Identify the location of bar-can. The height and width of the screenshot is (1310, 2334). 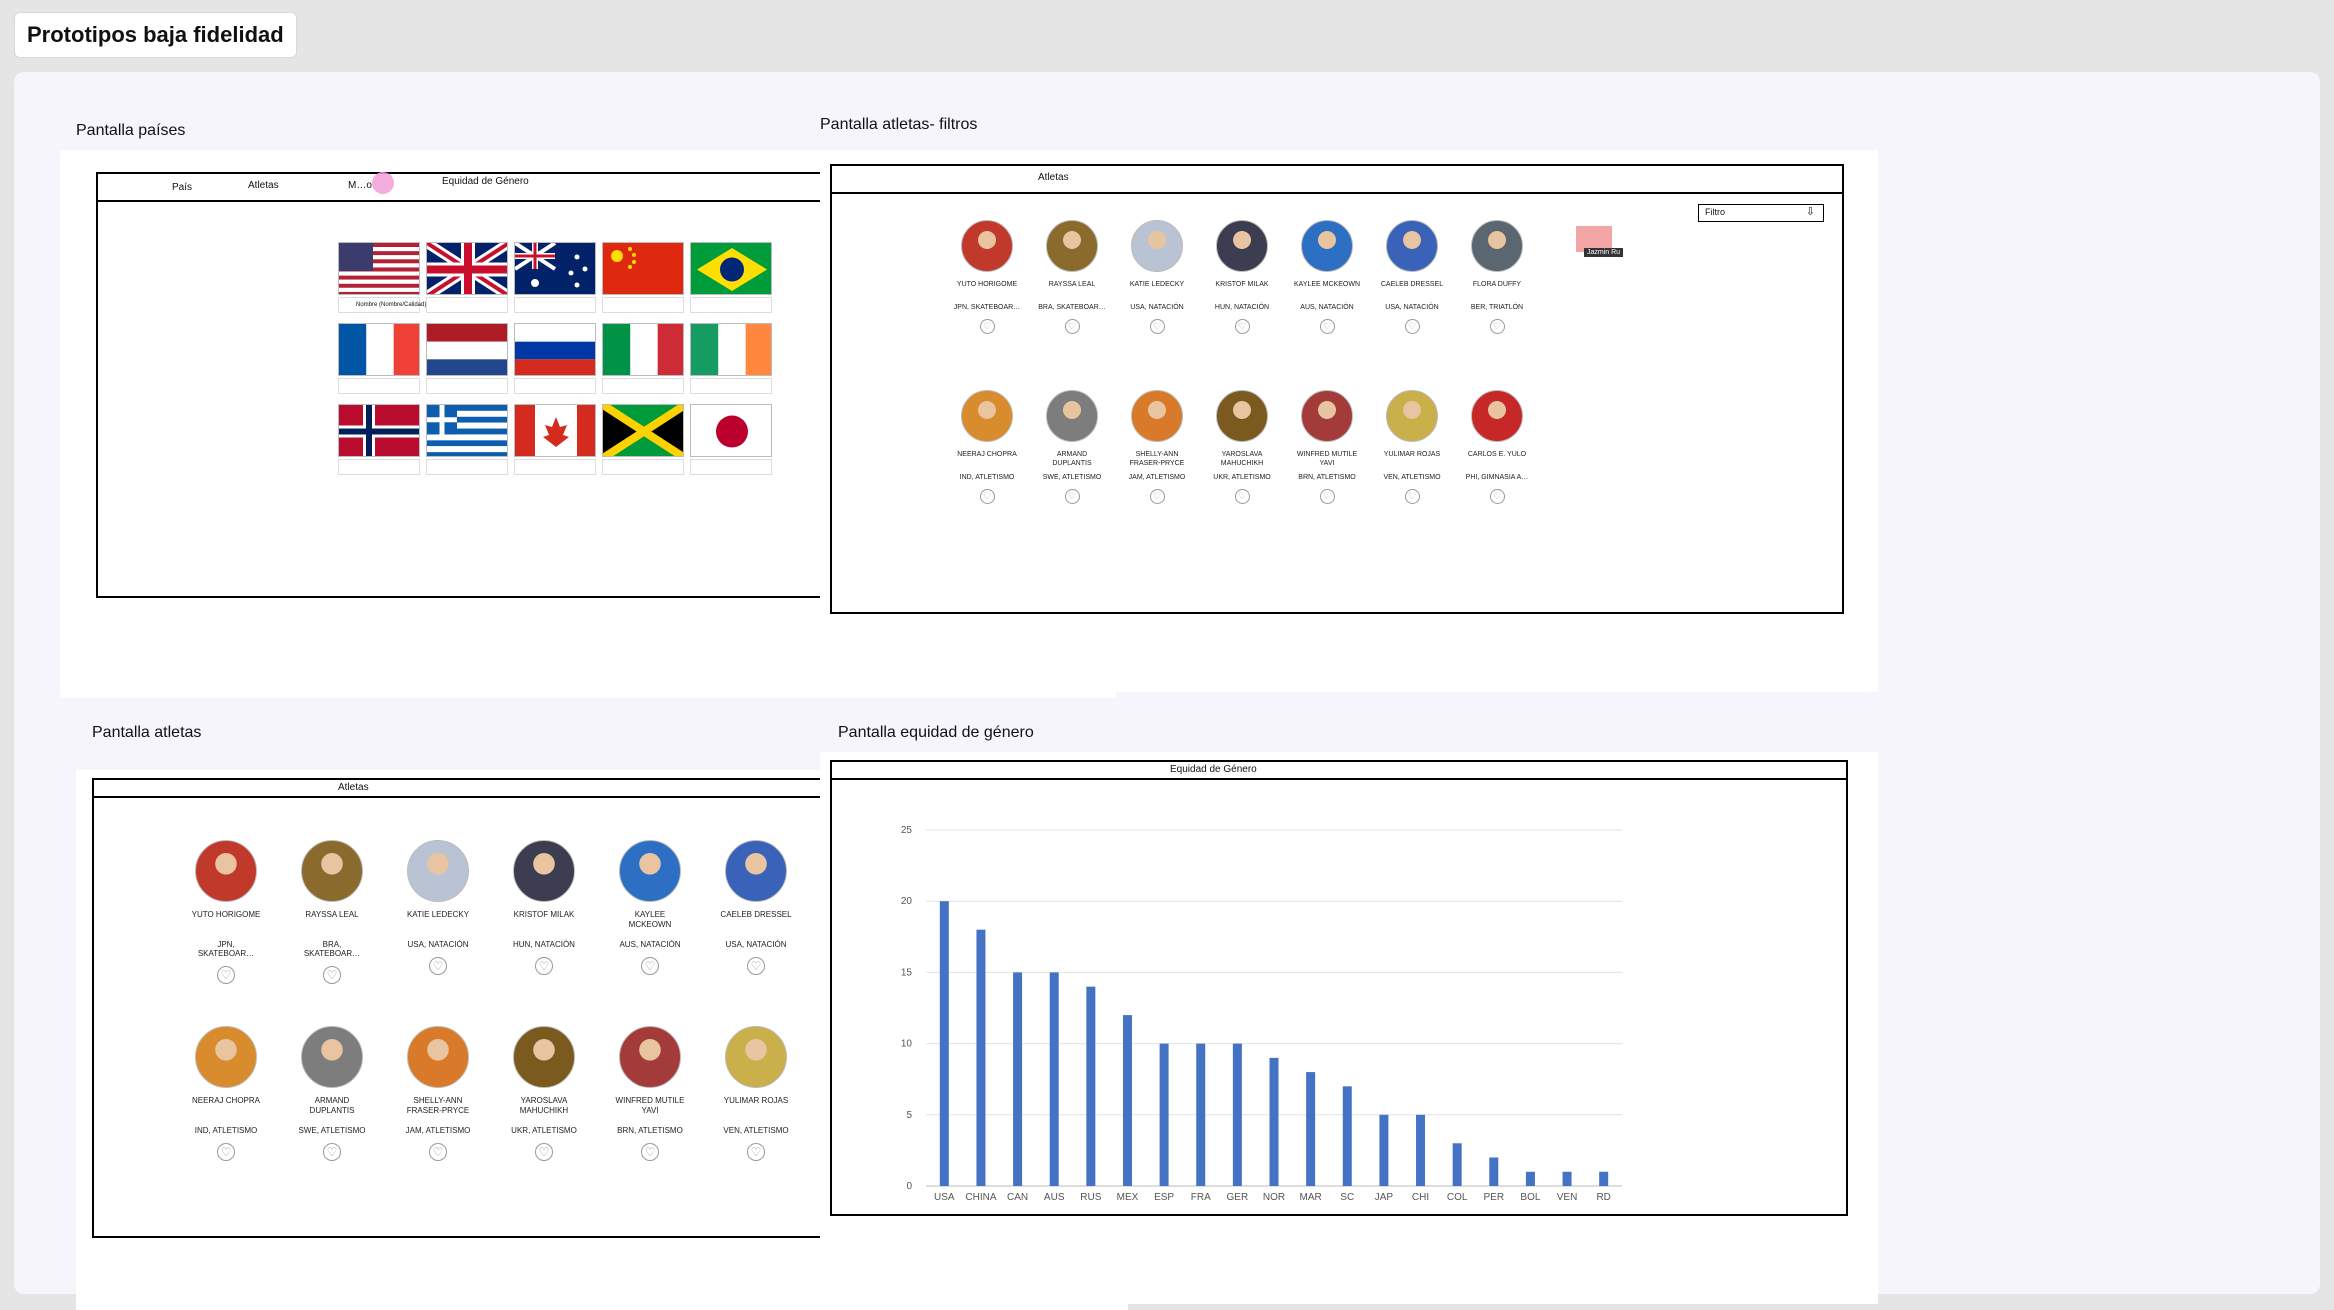
(1018, 1079).